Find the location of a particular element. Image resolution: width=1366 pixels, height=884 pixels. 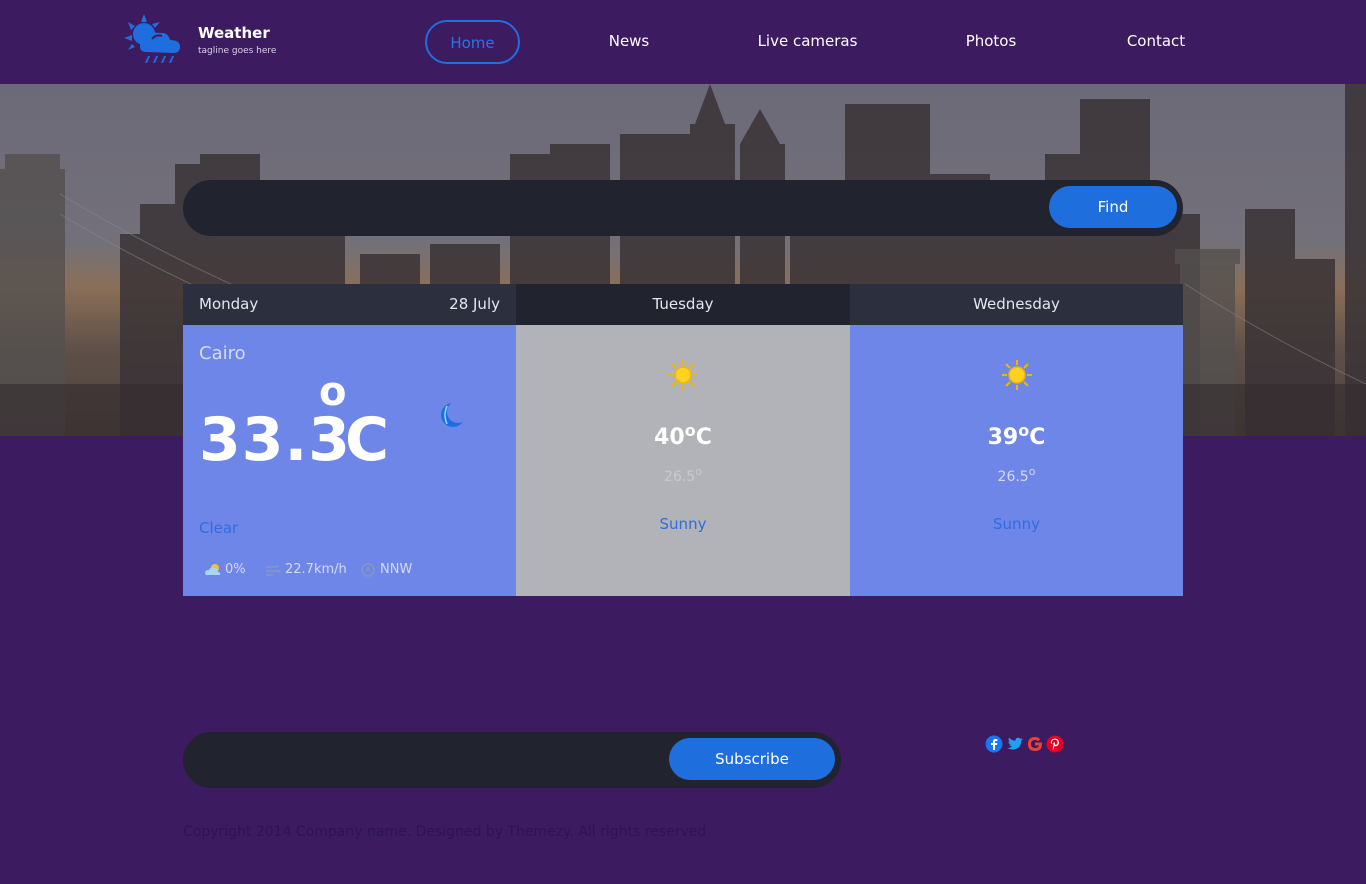

forecast-day-tuesday: Tuesday 40oC 26.5o Sunny is located at coordinates (683, 440).